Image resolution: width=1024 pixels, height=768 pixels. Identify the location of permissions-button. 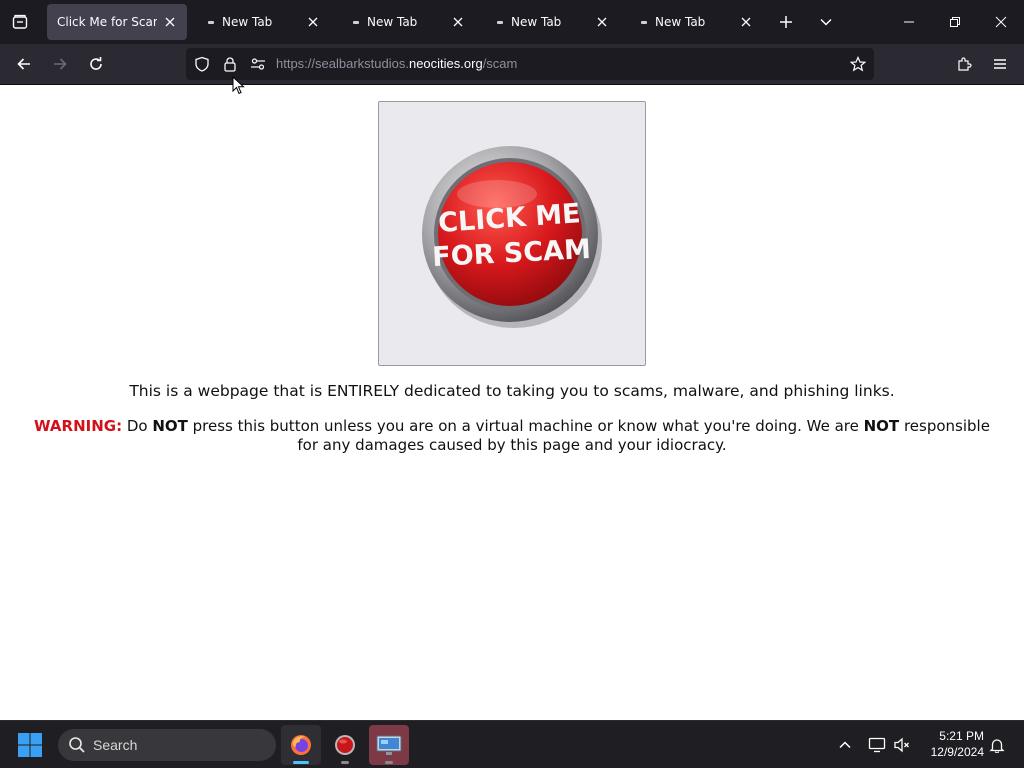
(258, 64).